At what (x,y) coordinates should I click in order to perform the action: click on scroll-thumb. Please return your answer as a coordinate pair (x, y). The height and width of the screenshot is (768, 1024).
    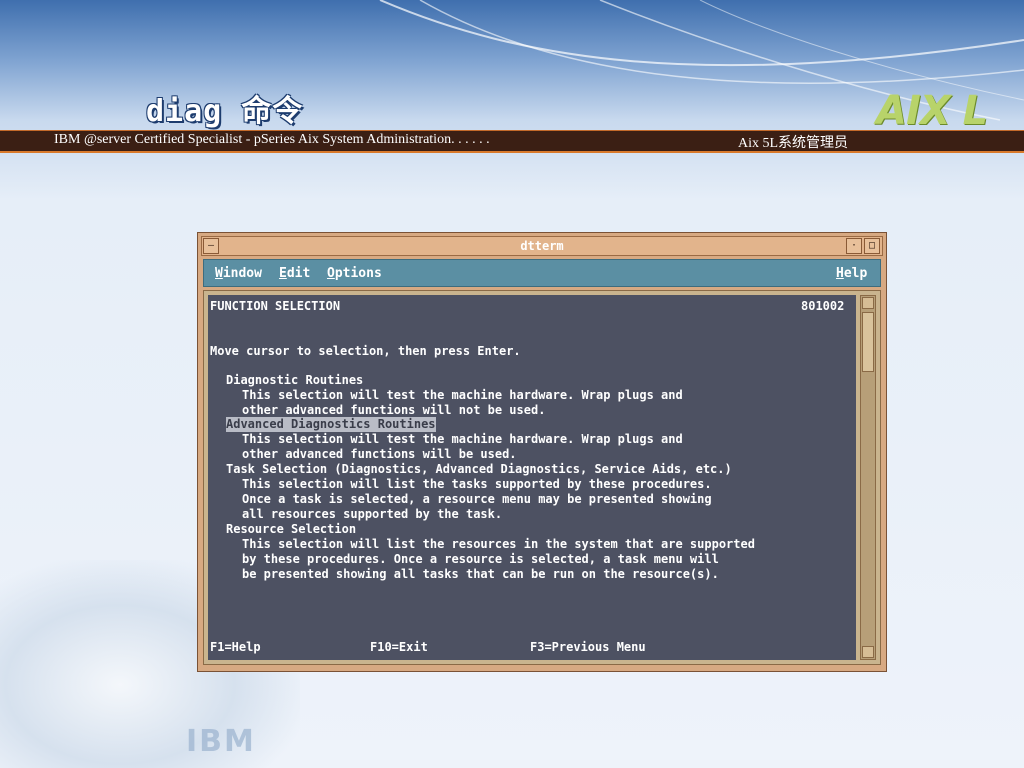
    Looking at the image, I should click on (868, 342).